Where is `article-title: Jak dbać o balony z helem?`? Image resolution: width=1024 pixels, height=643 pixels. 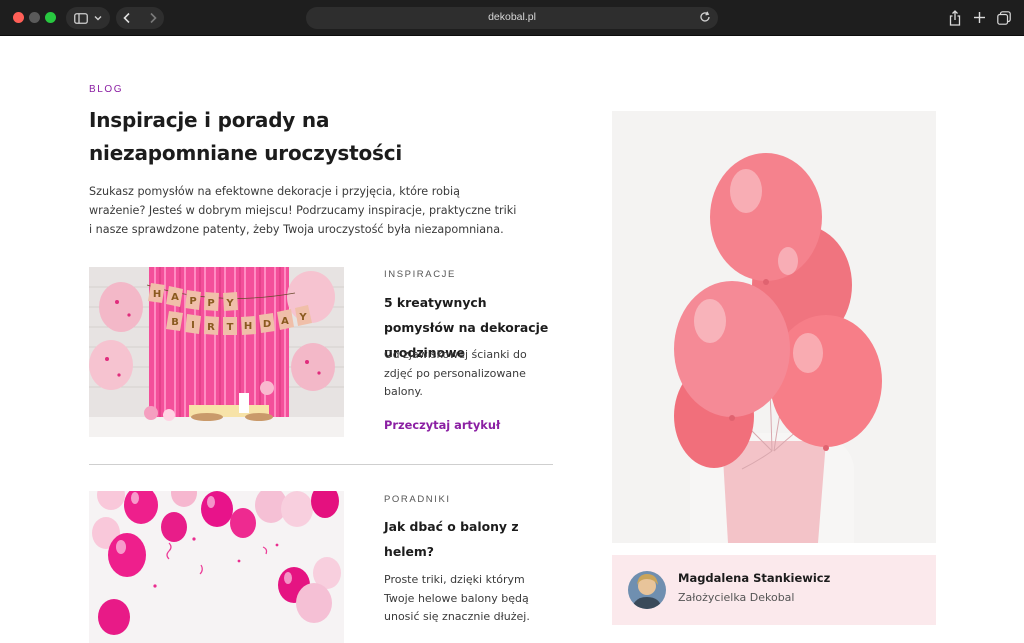
article-title: Jak dbać o balony z helem? is located at coordinates (459, 539).